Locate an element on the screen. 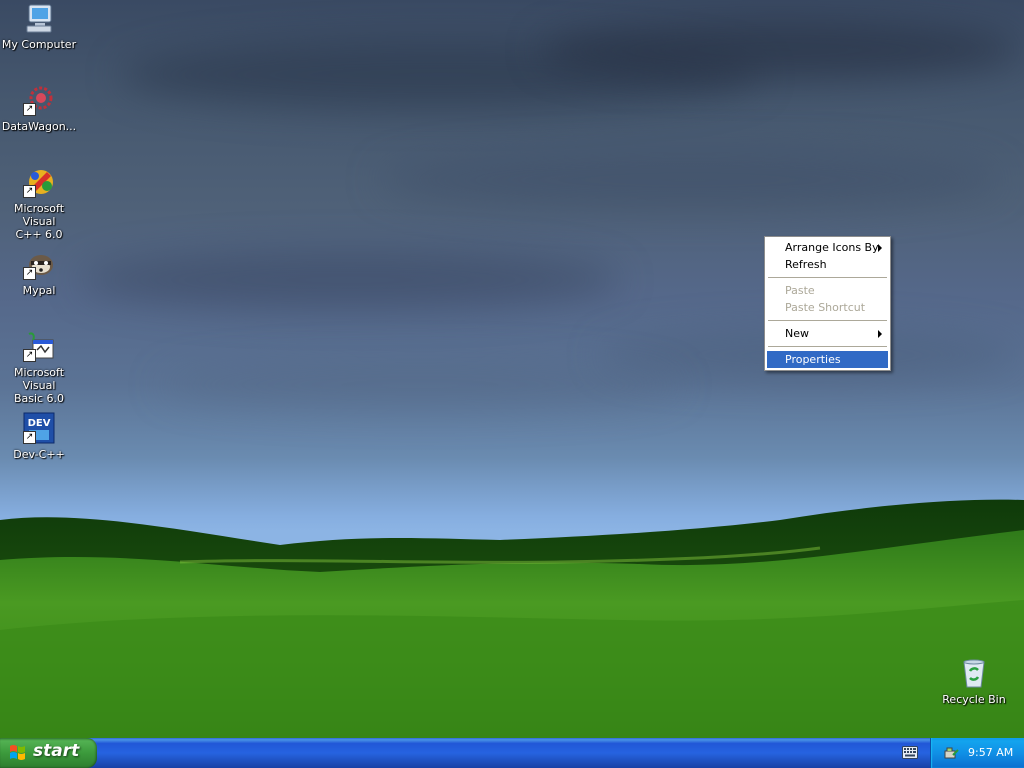  menu-item-label: Arrange Icons By is located at coordinates (832, 247).